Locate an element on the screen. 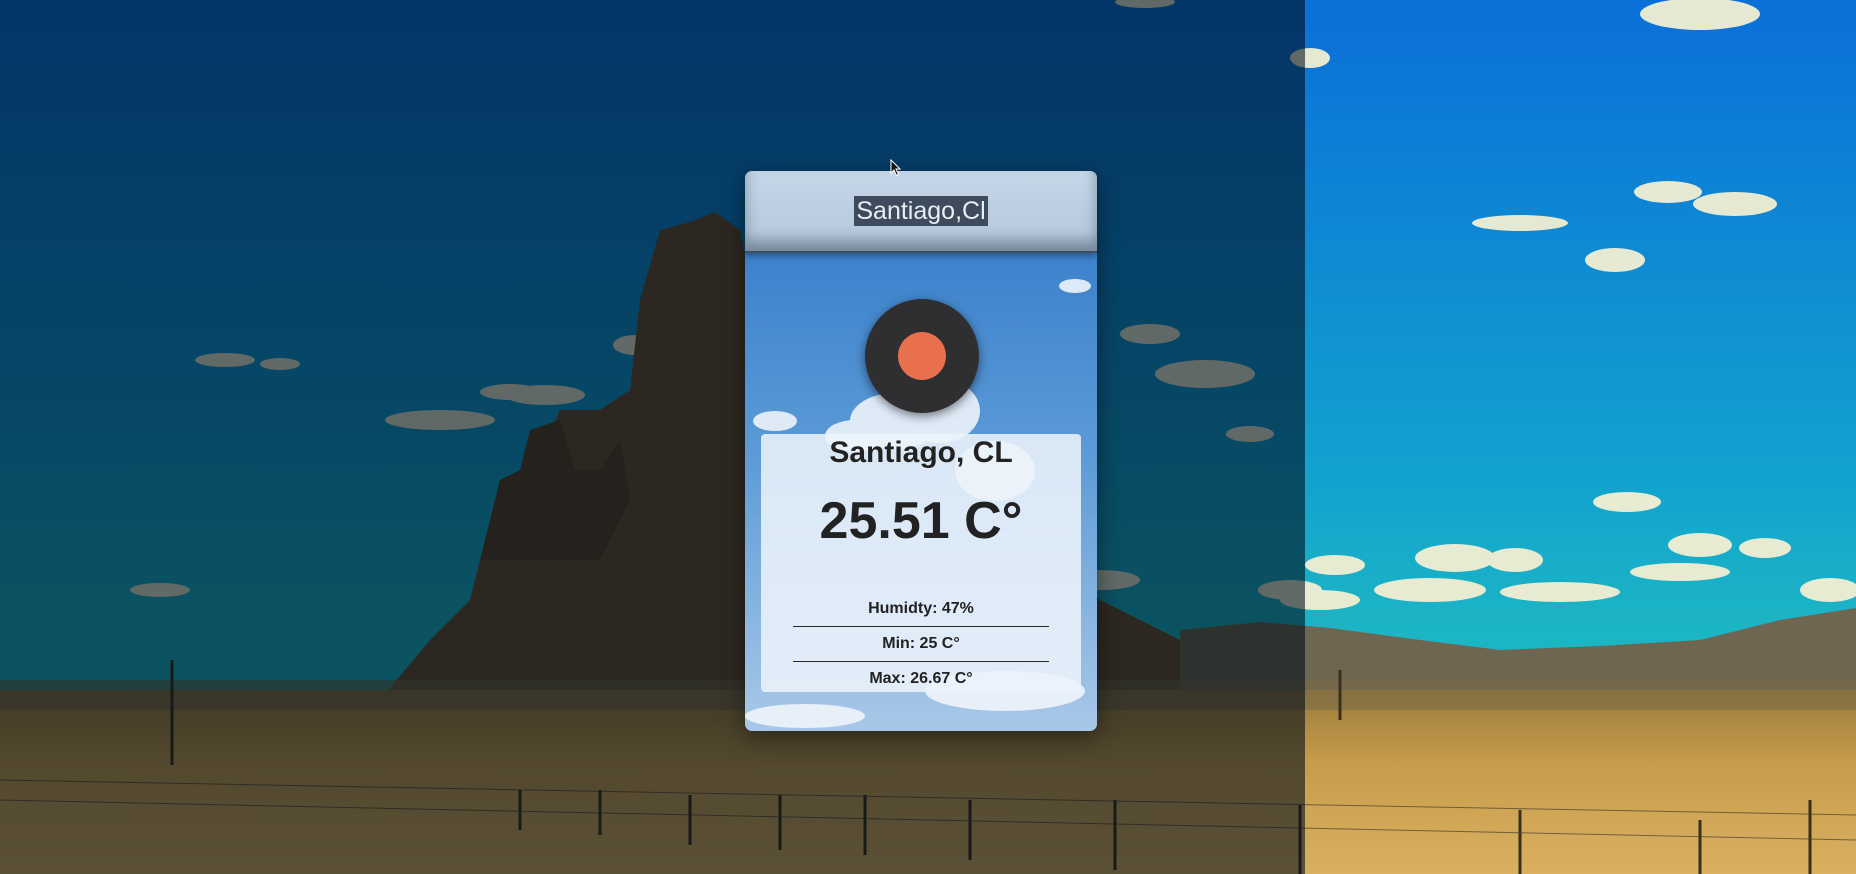 The width and height of the screenshot is (1856, 874). min-temp-value: Min: 25 C° is located at coordinates (921, 644).